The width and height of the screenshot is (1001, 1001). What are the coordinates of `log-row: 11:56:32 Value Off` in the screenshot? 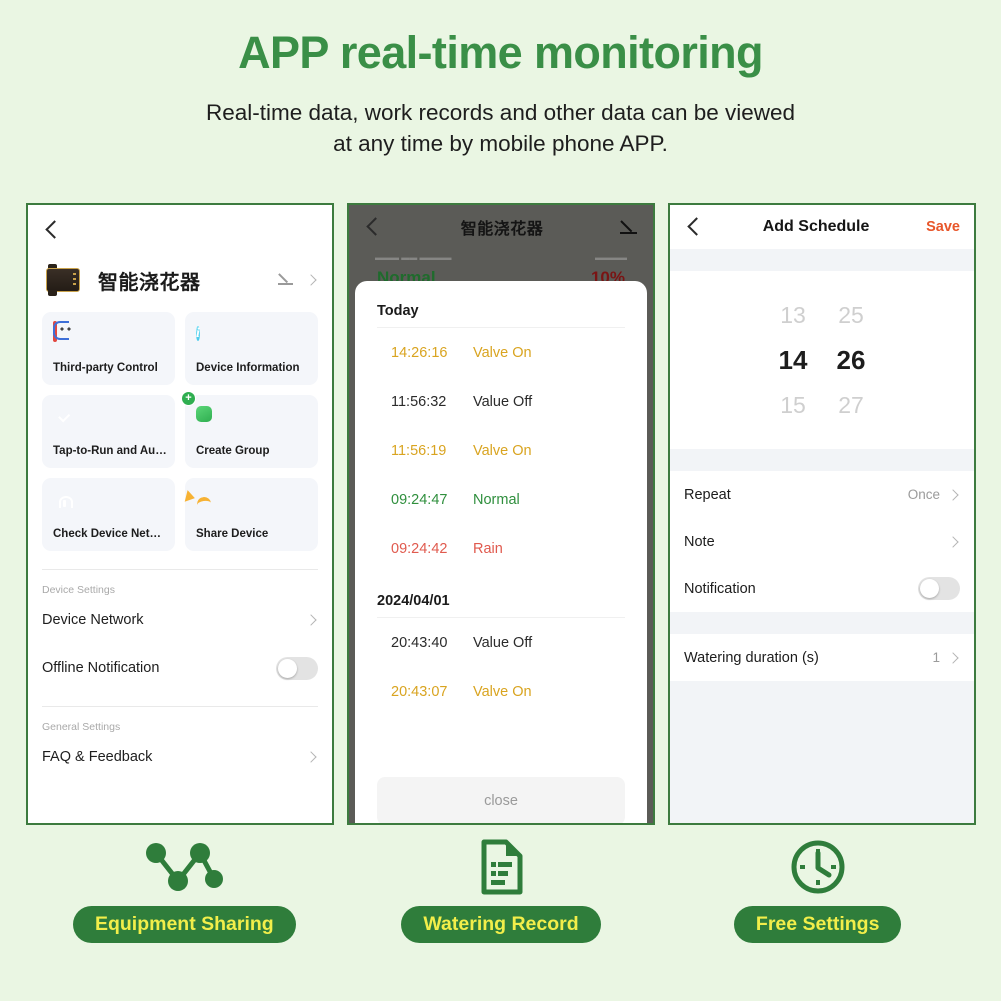 It's located at (501, 401).